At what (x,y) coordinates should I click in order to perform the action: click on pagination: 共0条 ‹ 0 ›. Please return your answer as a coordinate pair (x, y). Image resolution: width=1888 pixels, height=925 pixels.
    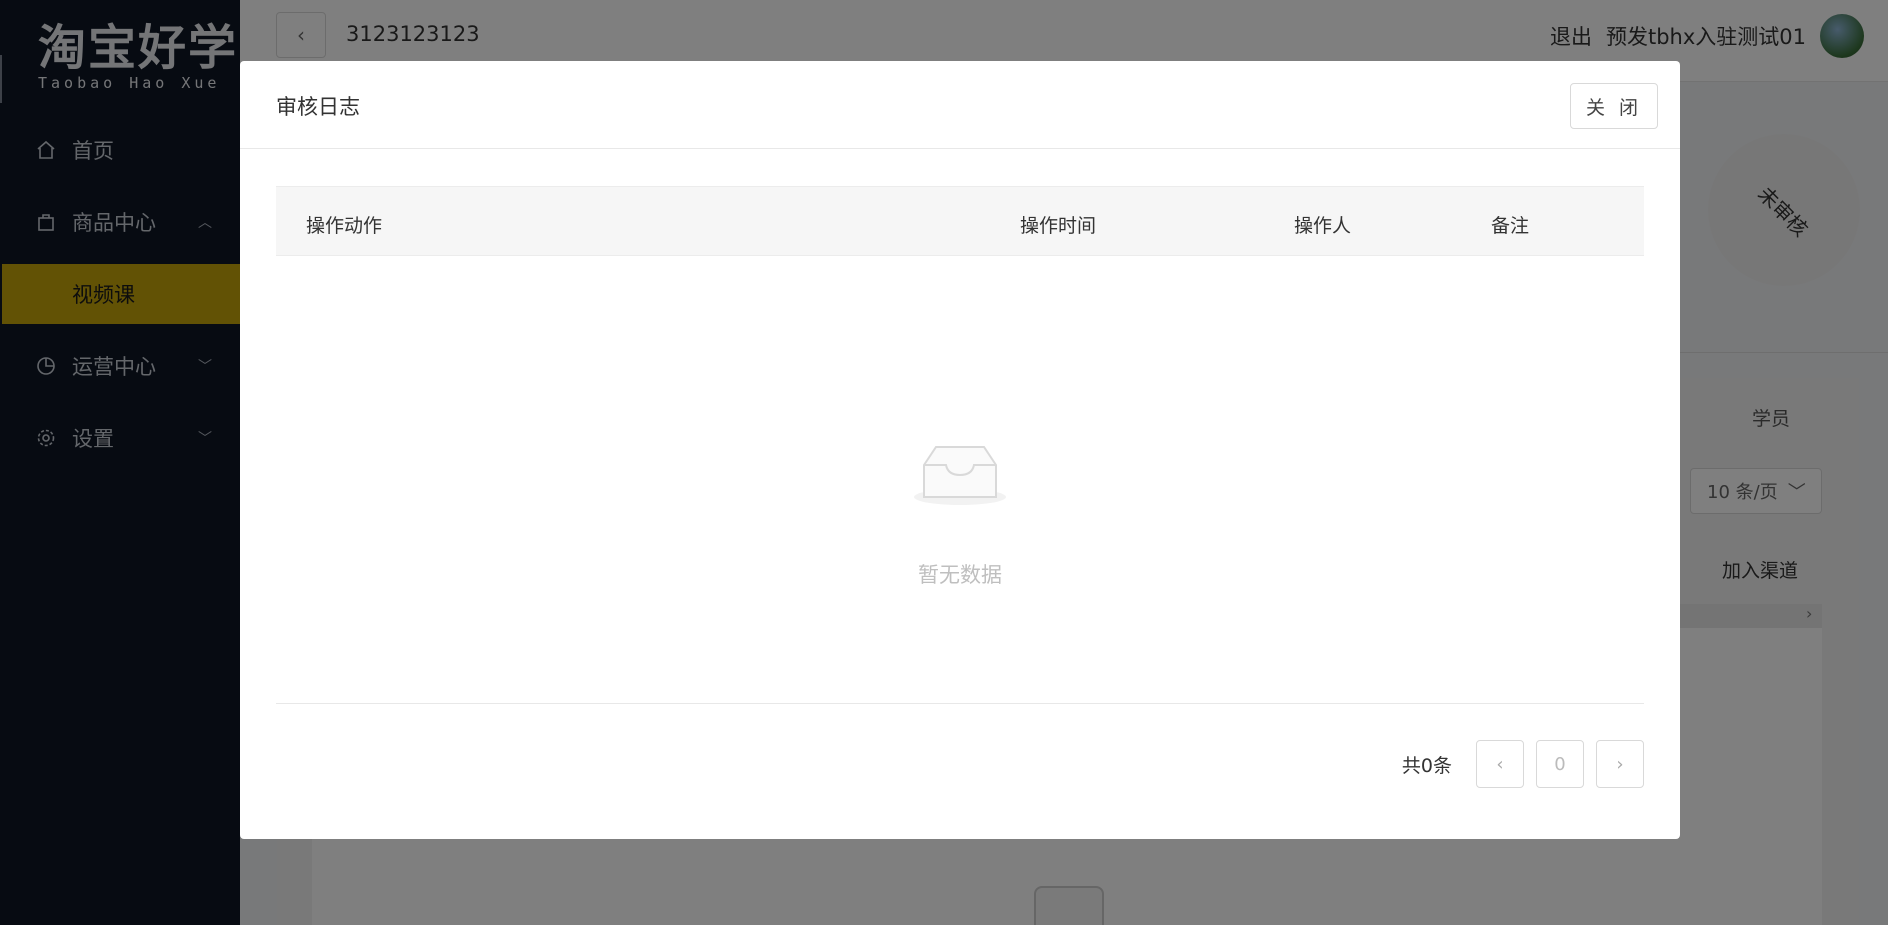
    Looking at the image, I should click on (1523, 764).